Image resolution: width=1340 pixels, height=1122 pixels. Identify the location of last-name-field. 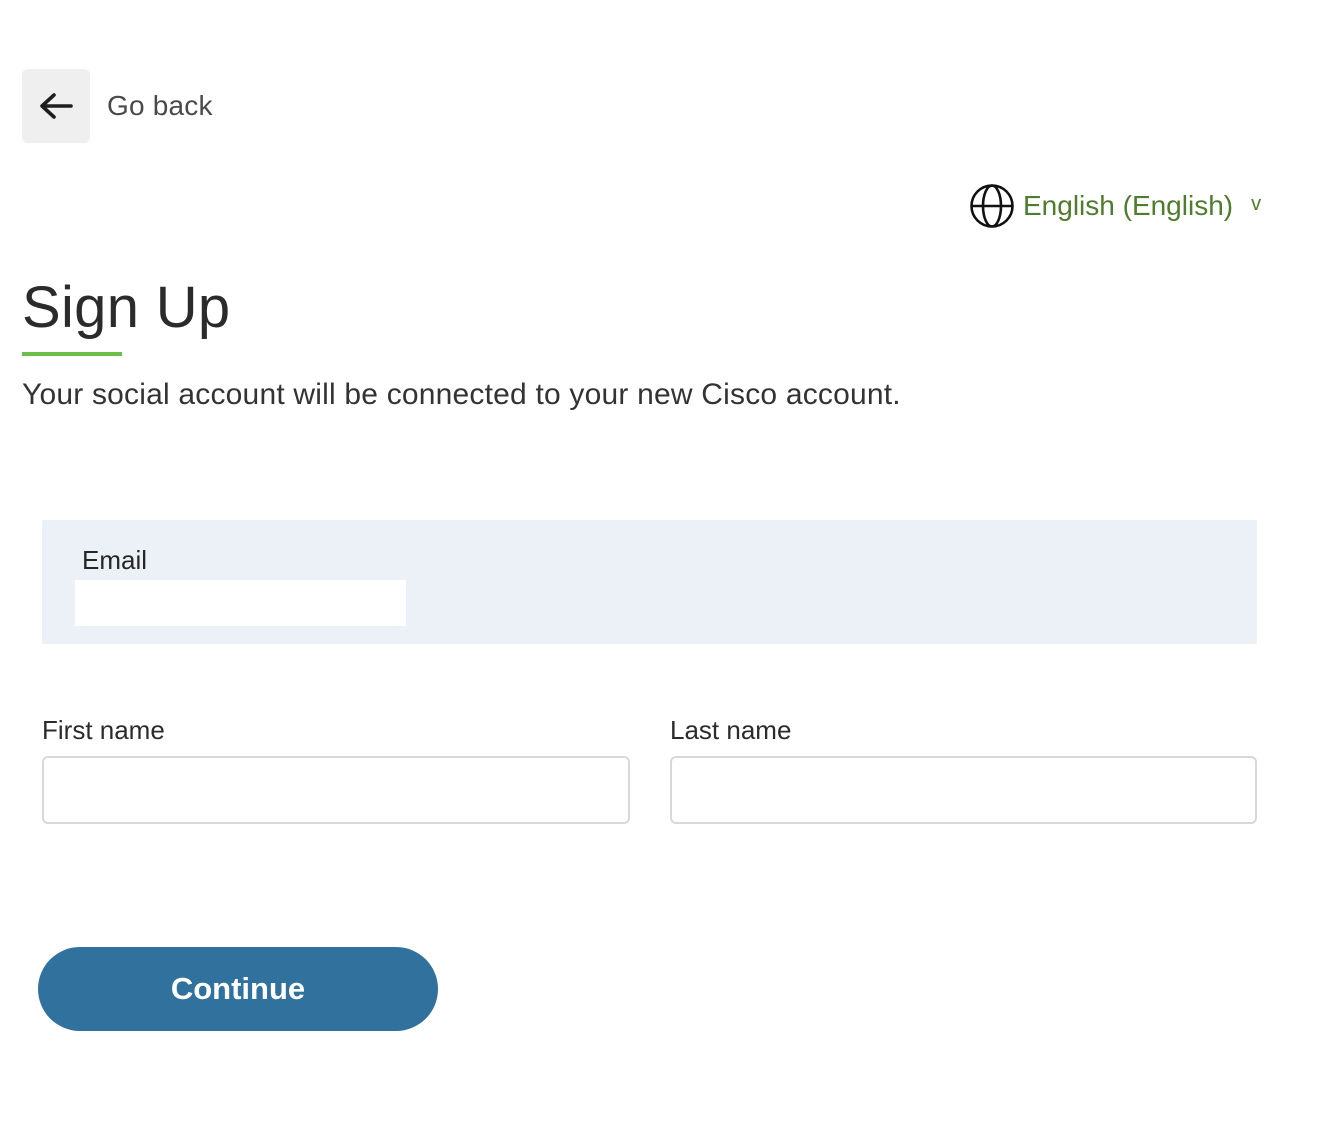
(963, 790).